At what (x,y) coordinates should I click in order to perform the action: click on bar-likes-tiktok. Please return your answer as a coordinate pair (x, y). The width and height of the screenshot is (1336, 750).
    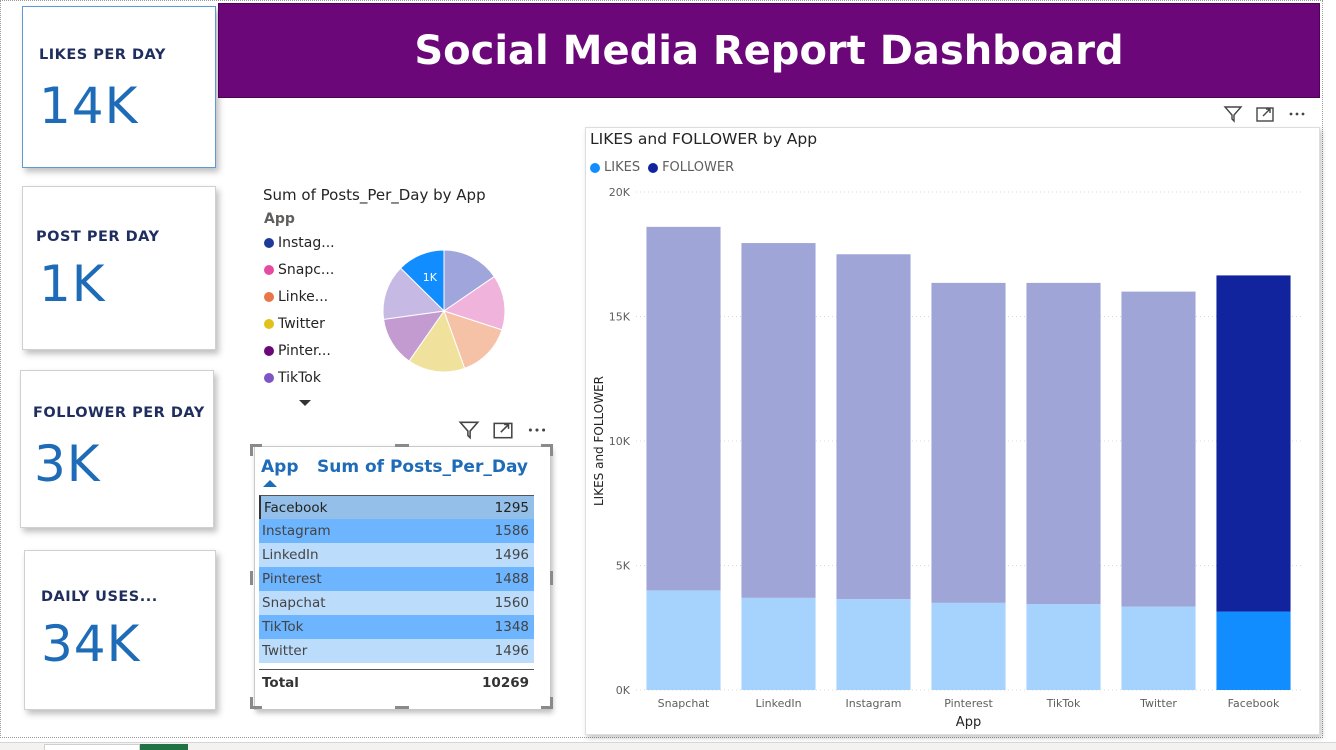
    Looking at the image, I should click on (1063, 647).